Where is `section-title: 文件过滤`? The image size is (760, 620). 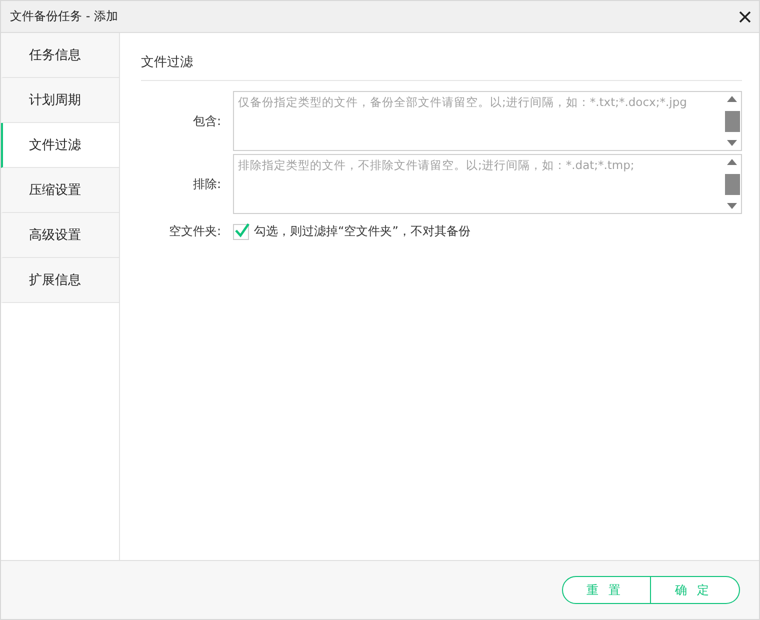 section-title: 文件过滤 is located at coordinates (441, 57).